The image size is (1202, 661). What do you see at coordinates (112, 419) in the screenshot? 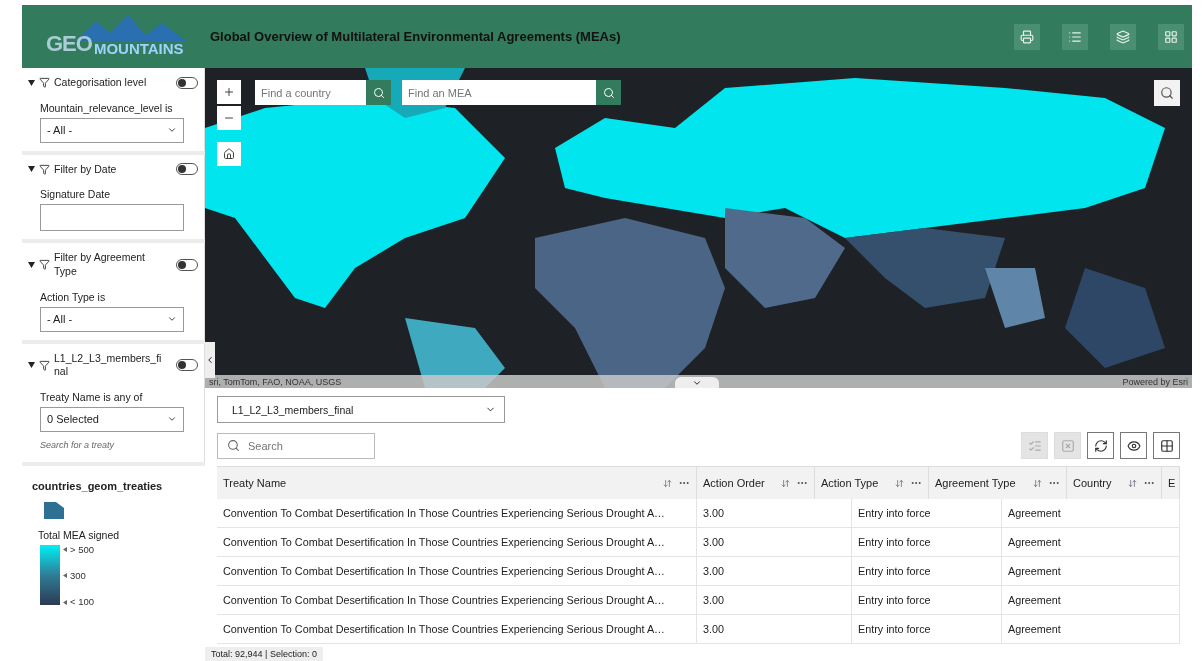
I see `dropdown: 0 Selected` at bounding box center [112, 419].